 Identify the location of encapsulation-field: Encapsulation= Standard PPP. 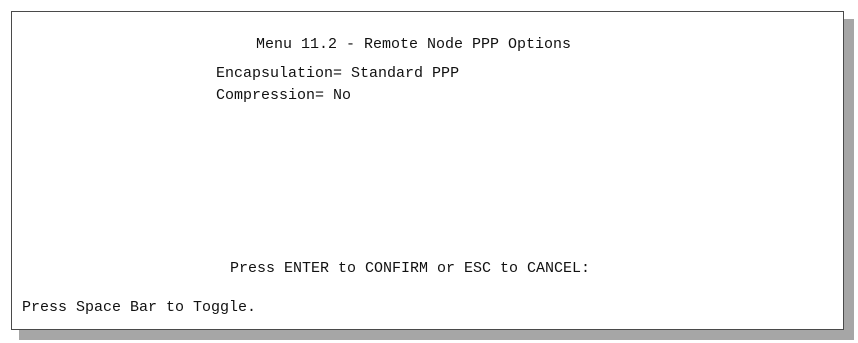
(337, 74).